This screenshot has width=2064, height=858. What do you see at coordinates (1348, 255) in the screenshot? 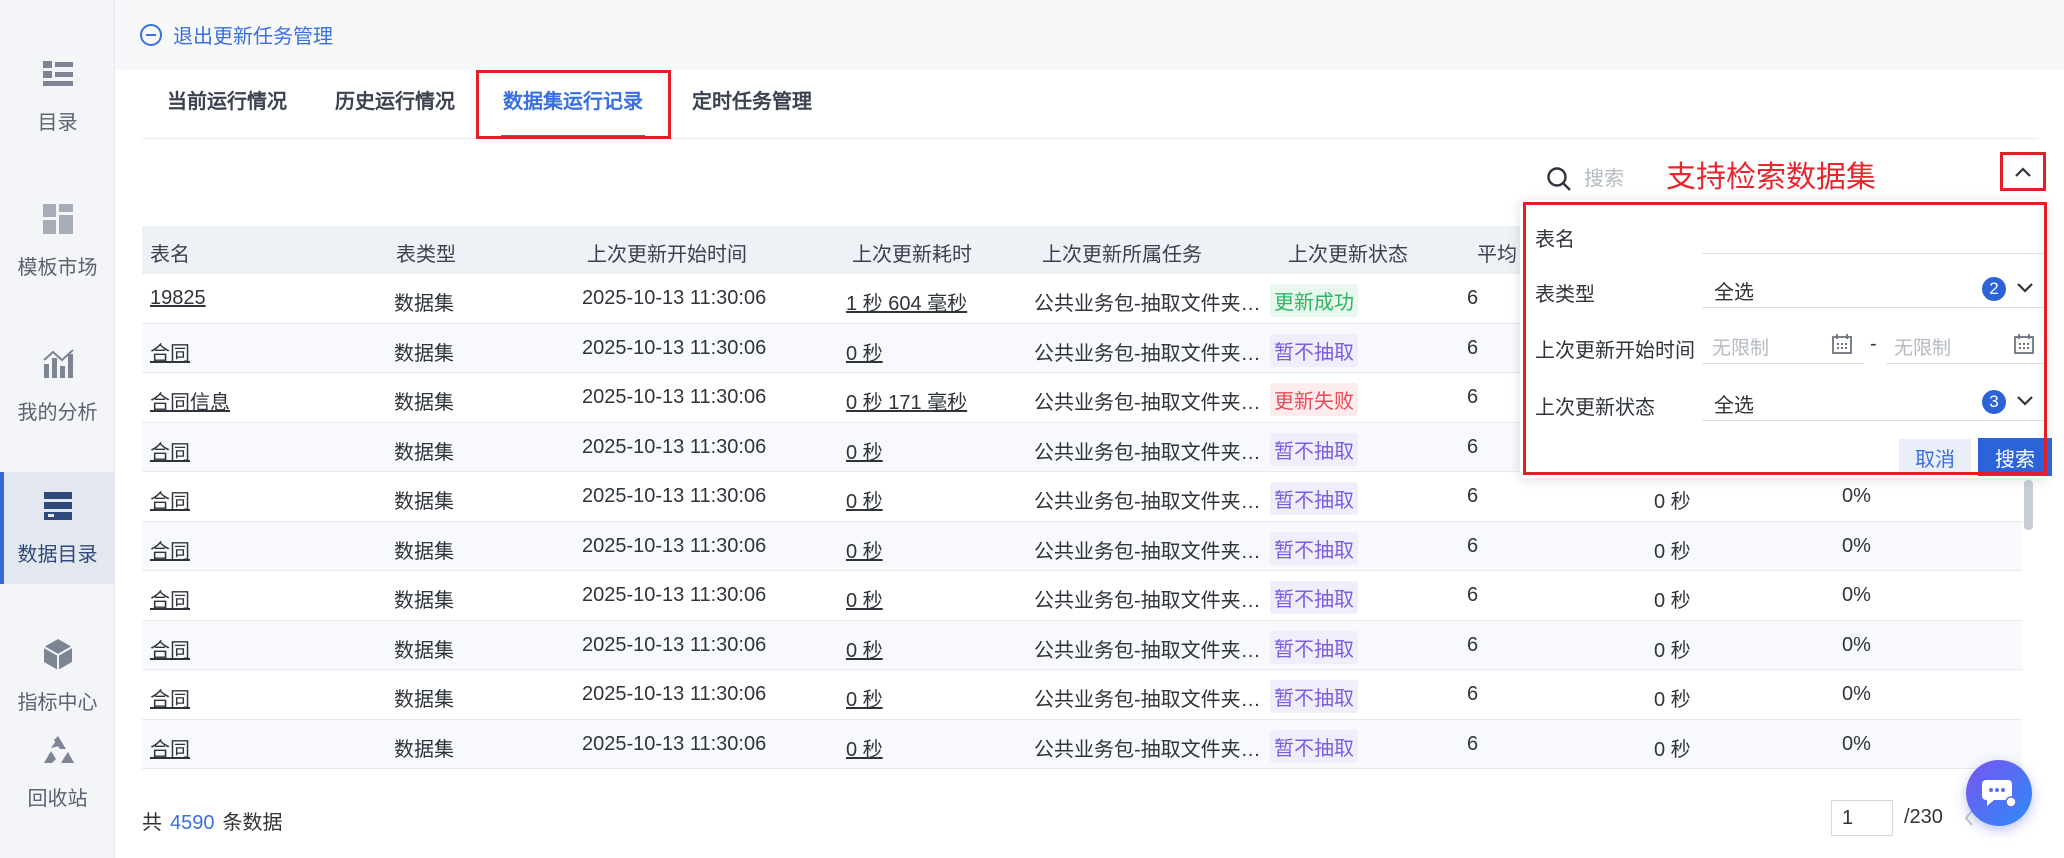
I see `column-header: 上次更新状态` at bounding box center [1348, 255].